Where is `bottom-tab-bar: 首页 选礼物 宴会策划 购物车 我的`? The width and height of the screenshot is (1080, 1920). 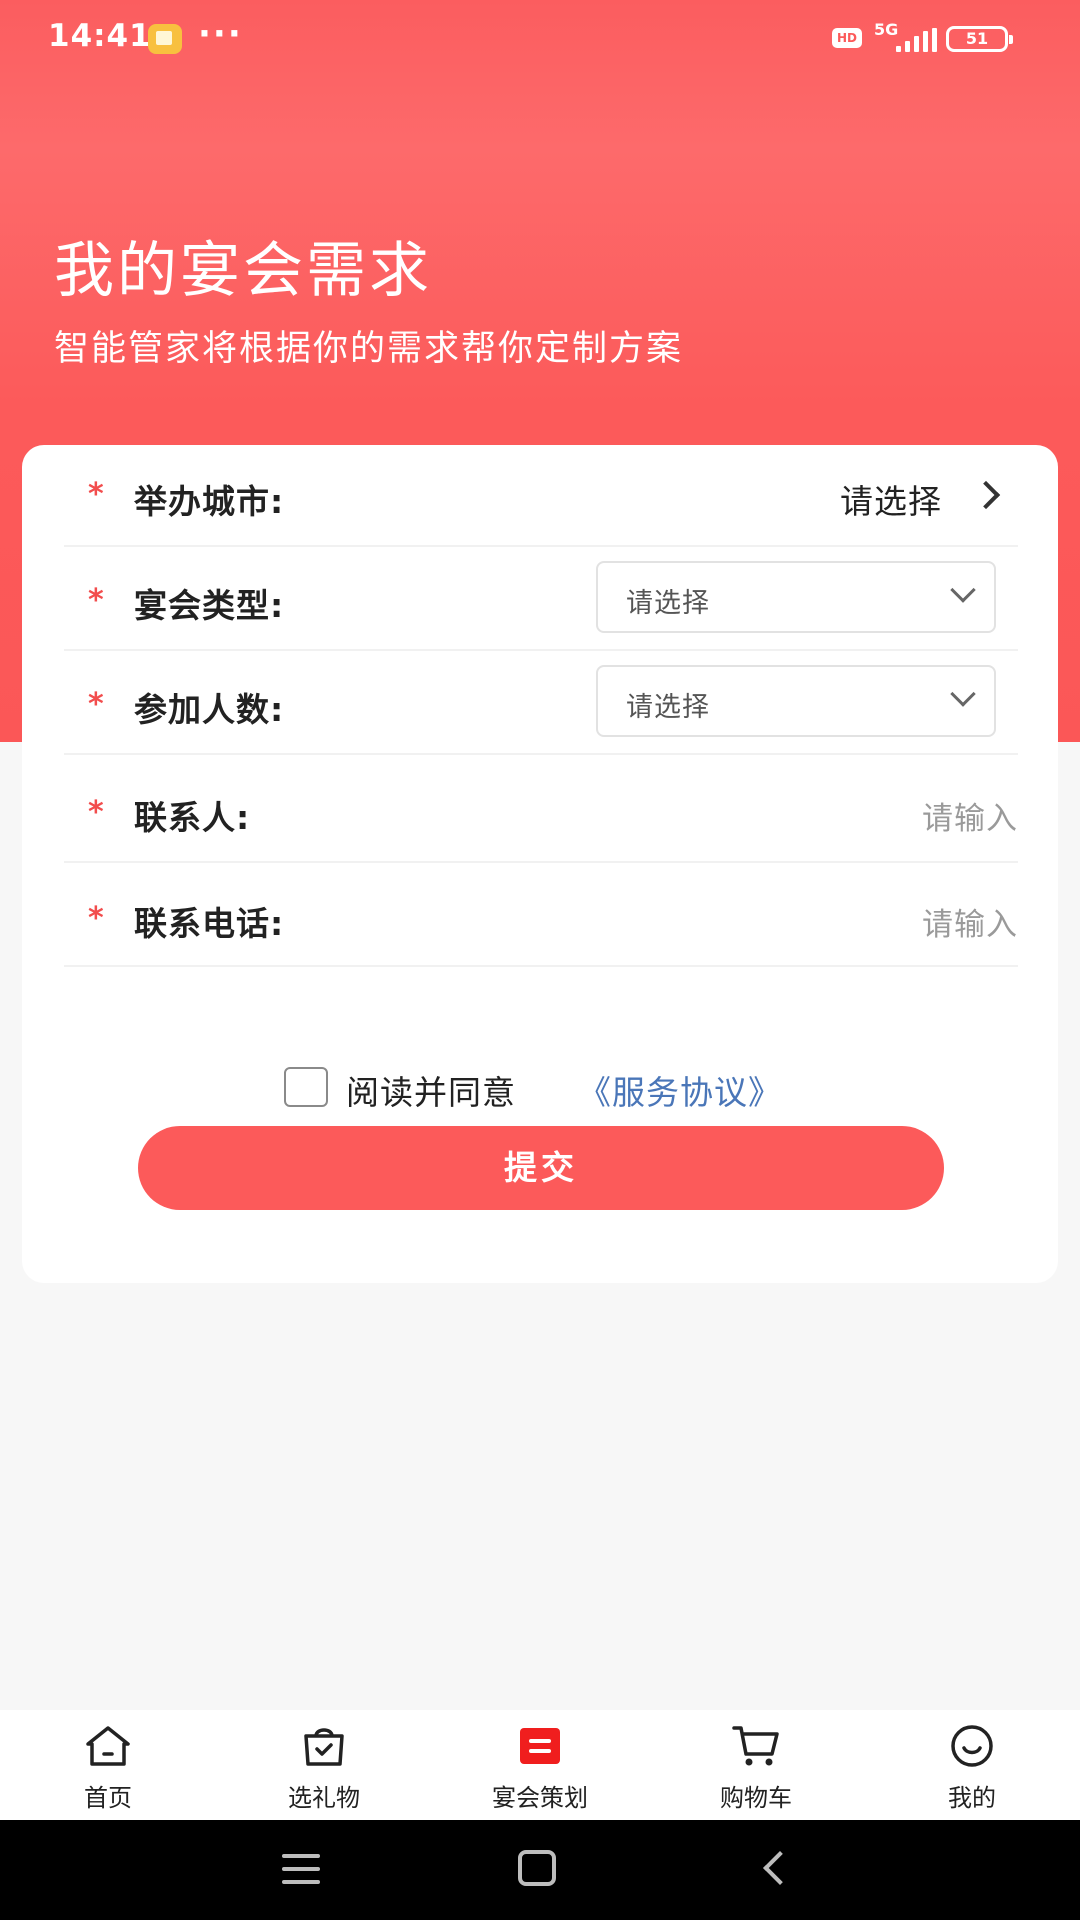 bottom-tab-bar: 首页 选礼物 宴会策划 购物车 我的 is located at coordinates (540, 1765).